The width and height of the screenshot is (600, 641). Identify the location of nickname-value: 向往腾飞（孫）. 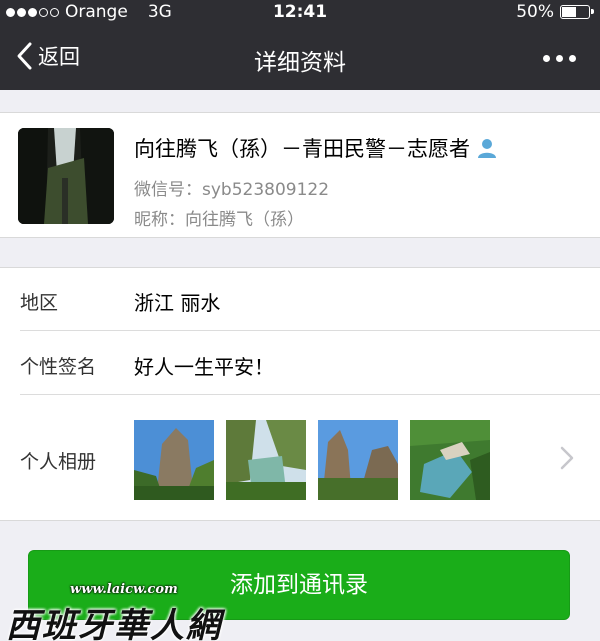
(244, 220).